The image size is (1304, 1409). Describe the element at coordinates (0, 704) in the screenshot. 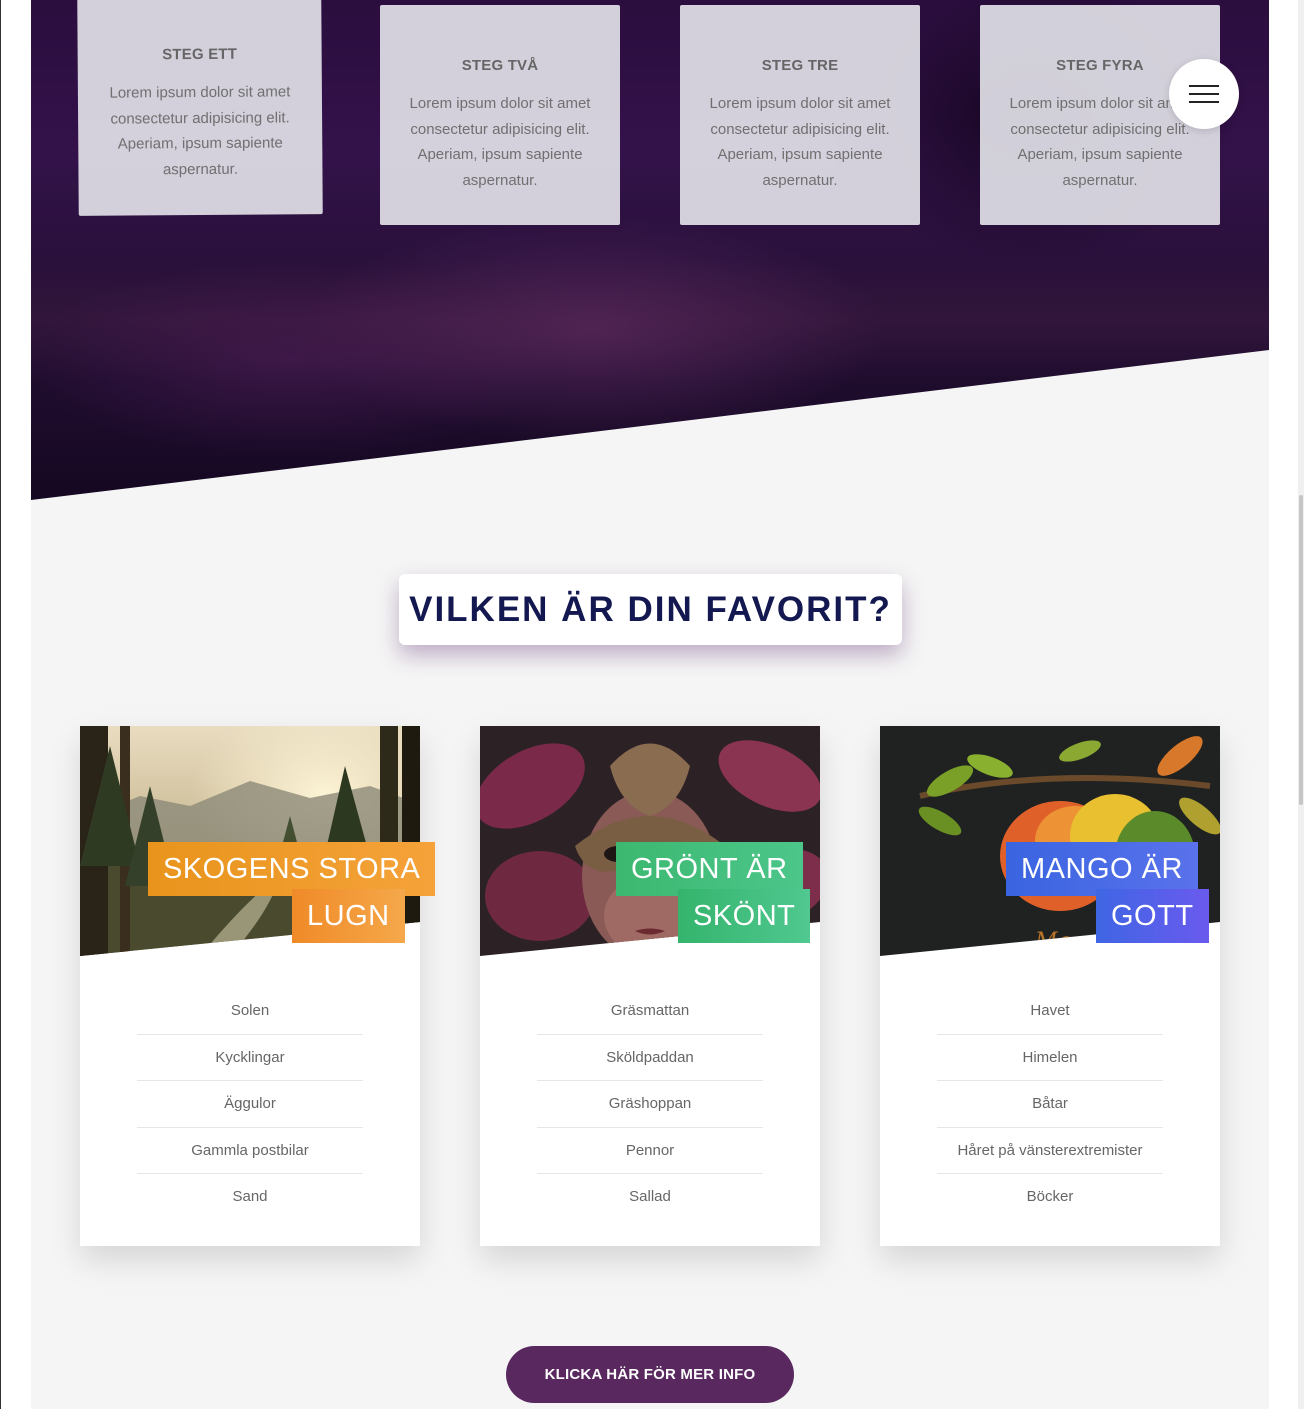

I see `window-left-border` at that location.